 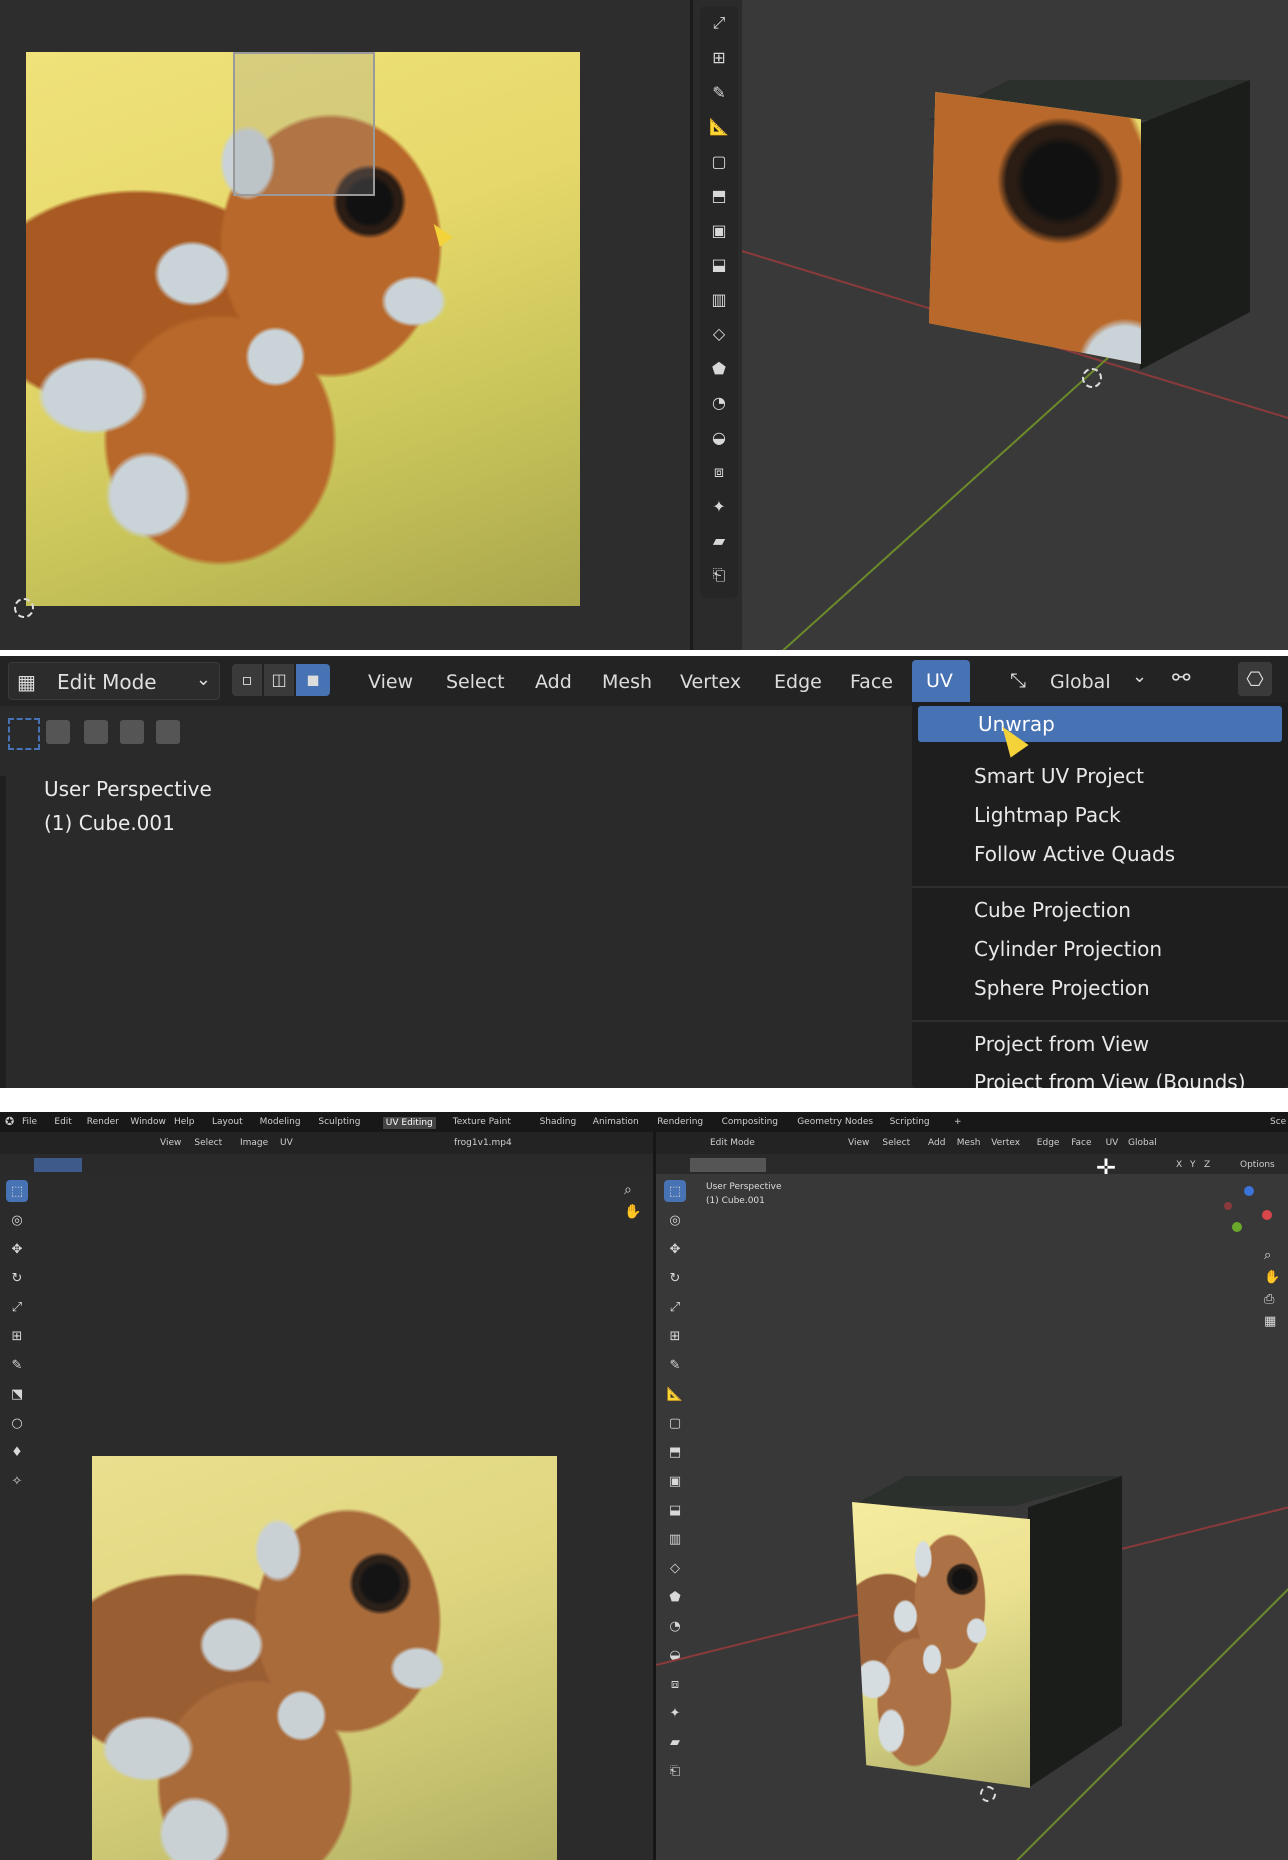 I want to click on workspace-uv-editing: UV Editing, so click(x=409, y=1123).